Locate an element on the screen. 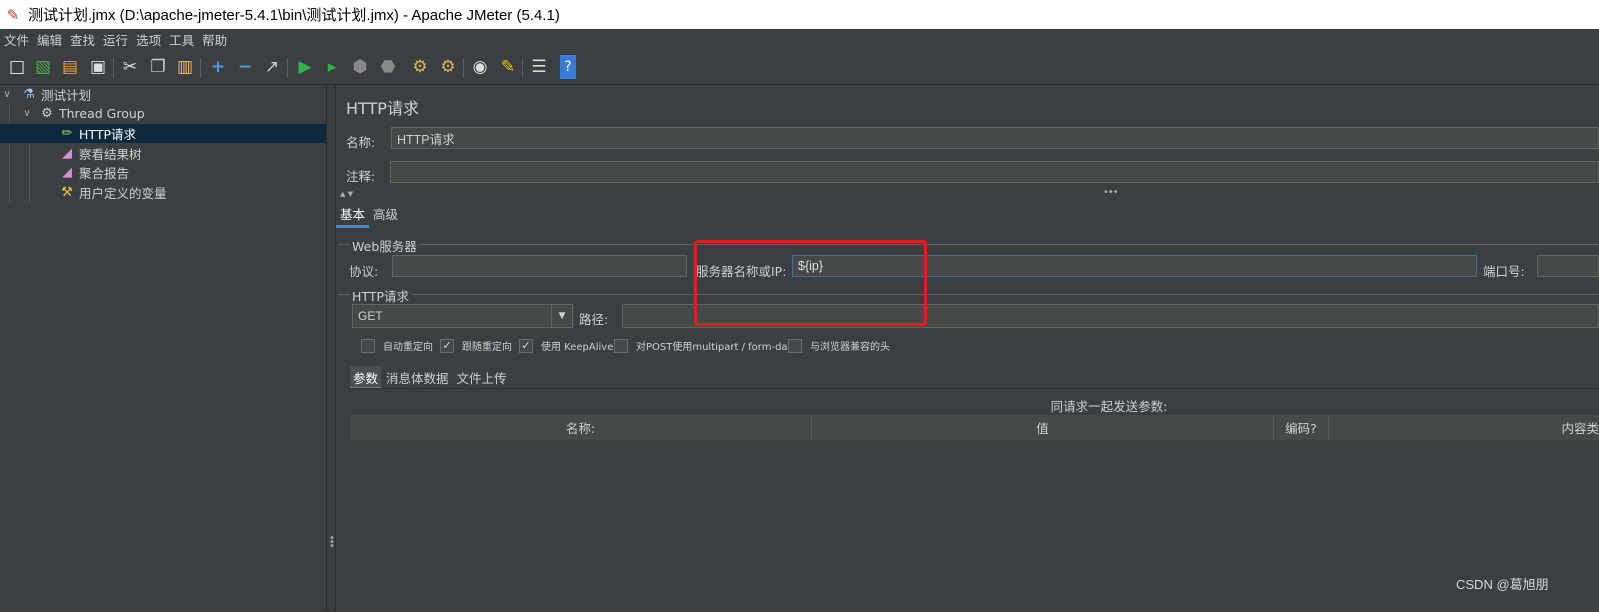 The height and width of the screenshot is (612, 1599). menu-options: 选项 is located at coordinates (148, 39).